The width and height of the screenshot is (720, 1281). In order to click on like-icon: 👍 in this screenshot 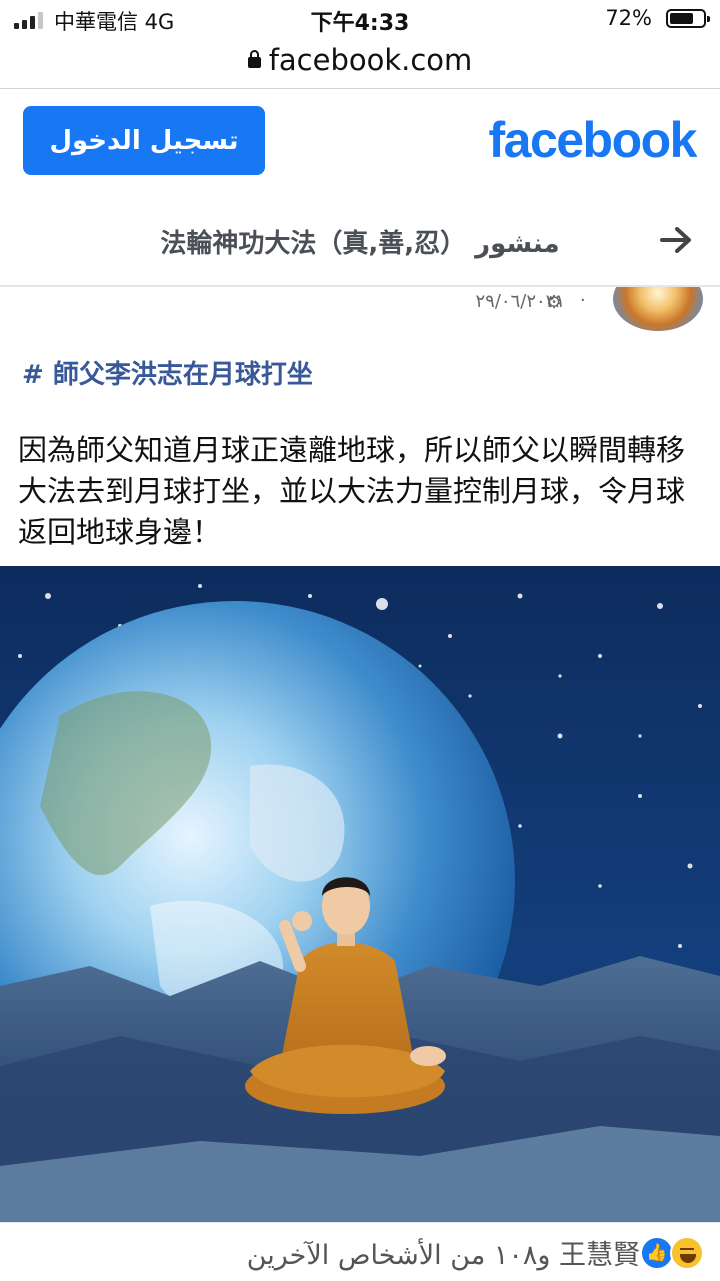, I will do `click(657, 1253)`.